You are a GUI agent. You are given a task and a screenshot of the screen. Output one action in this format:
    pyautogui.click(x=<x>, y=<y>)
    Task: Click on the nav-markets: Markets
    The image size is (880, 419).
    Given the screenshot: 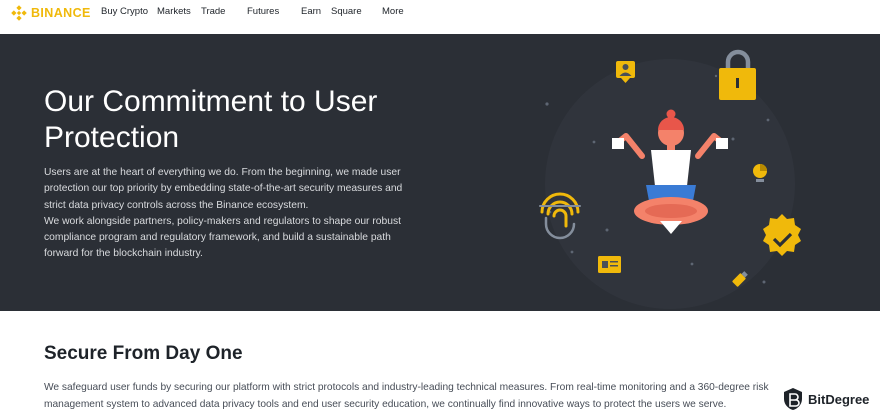 What is the action you would take?
    pyautogui.click(x=174, y=11)
    